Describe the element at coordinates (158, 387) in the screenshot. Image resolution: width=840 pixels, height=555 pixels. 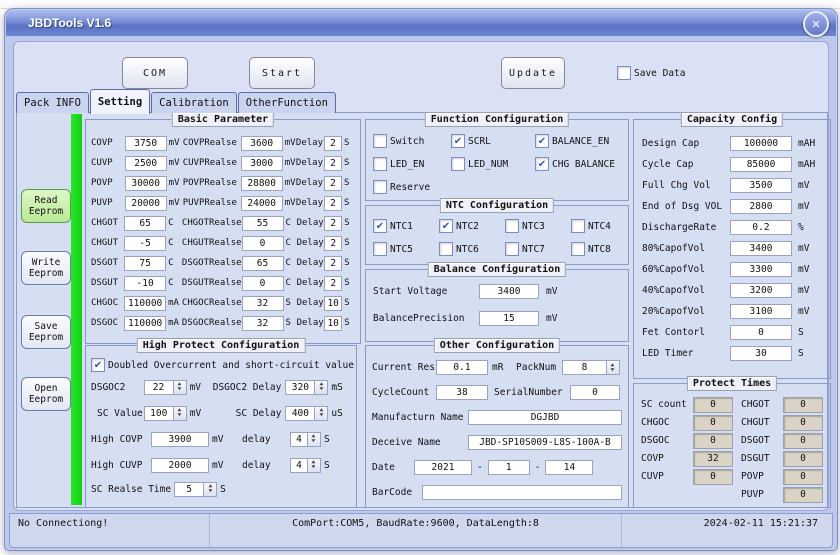
I see `dsgoc2-input` at that location.